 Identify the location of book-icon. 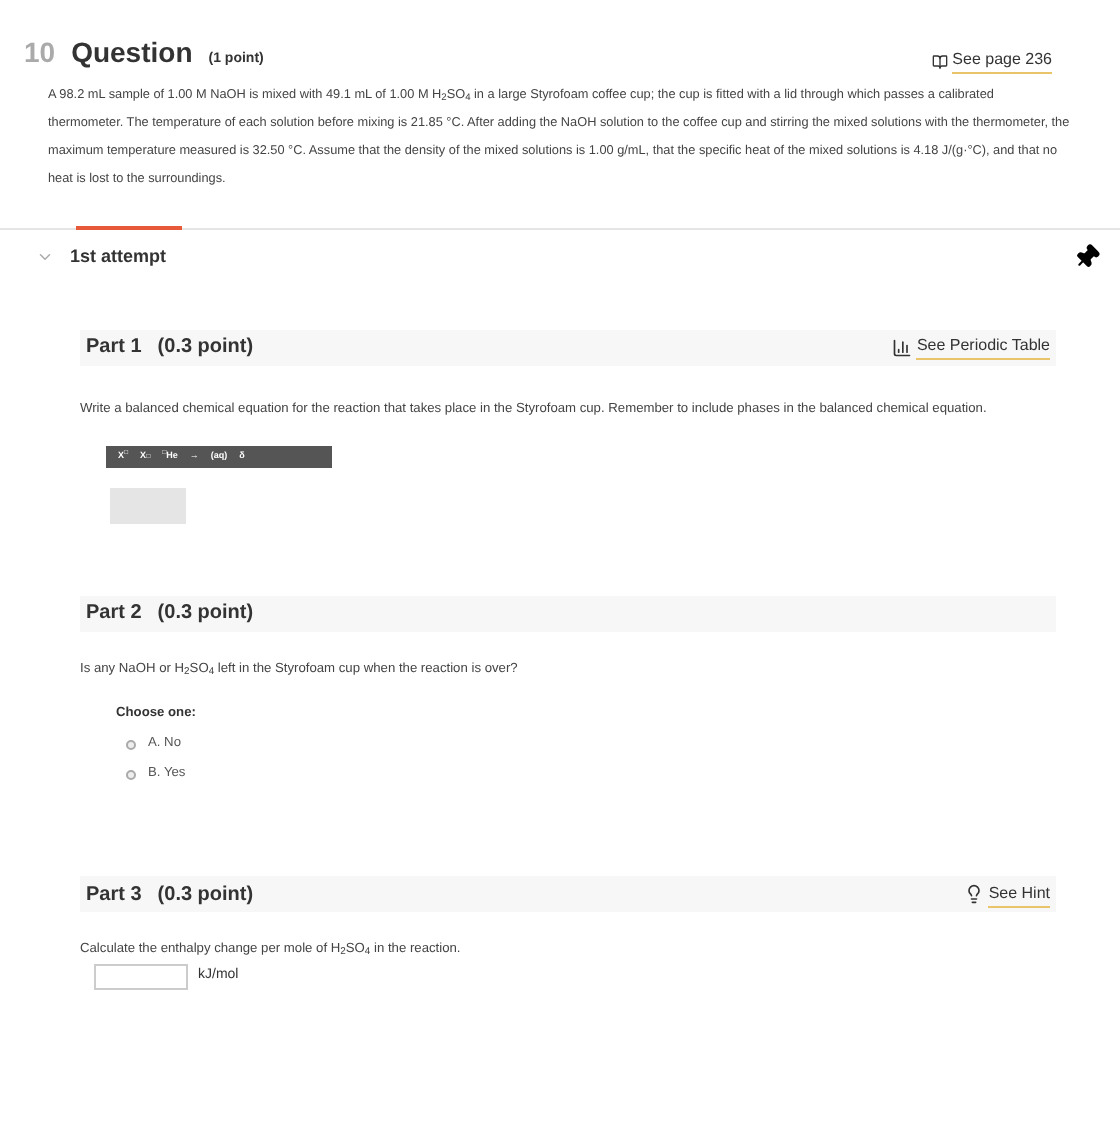
(940, 61).